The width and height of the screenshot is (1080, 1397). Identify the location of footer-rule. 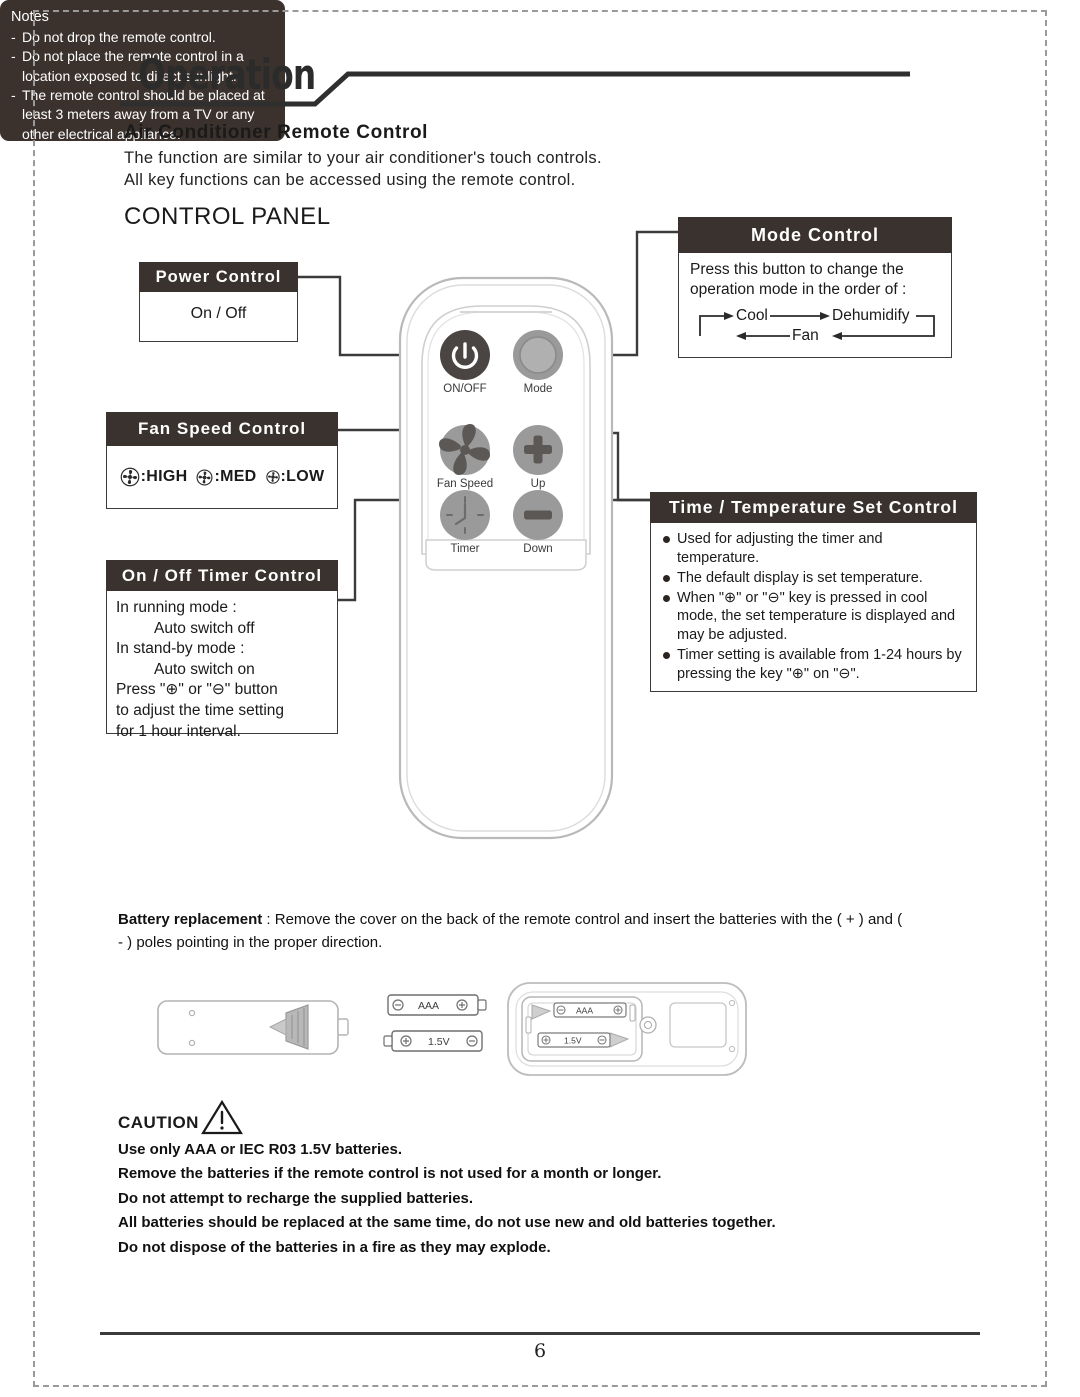
(540, 1333).